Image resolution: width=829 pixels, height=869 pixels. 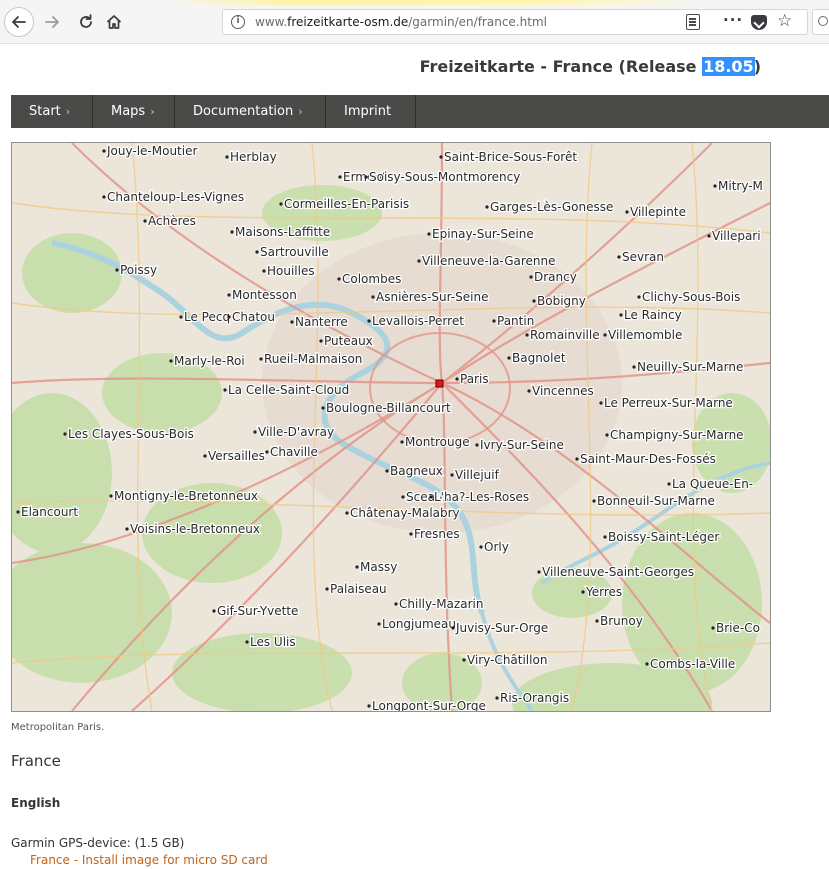 What do you see at coordinates (712, 484) in the screenshot?
I see `place-label: La Queue-En-` at bounding box center [712, 484].